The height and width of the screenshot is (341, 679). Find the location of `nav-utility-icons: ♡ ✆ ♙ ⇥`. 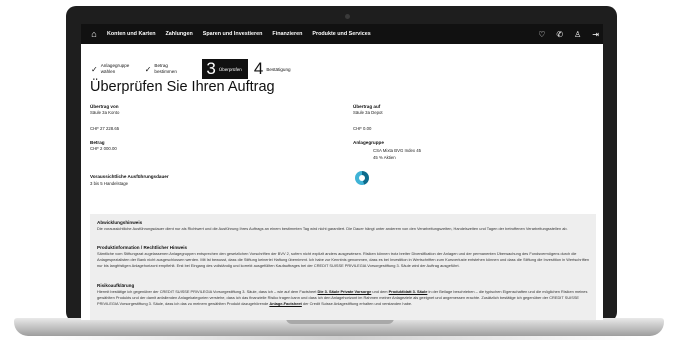

nav-utility-icons: ♡ ✆ ♙ ⇥ is located at coordinates (563, 34).